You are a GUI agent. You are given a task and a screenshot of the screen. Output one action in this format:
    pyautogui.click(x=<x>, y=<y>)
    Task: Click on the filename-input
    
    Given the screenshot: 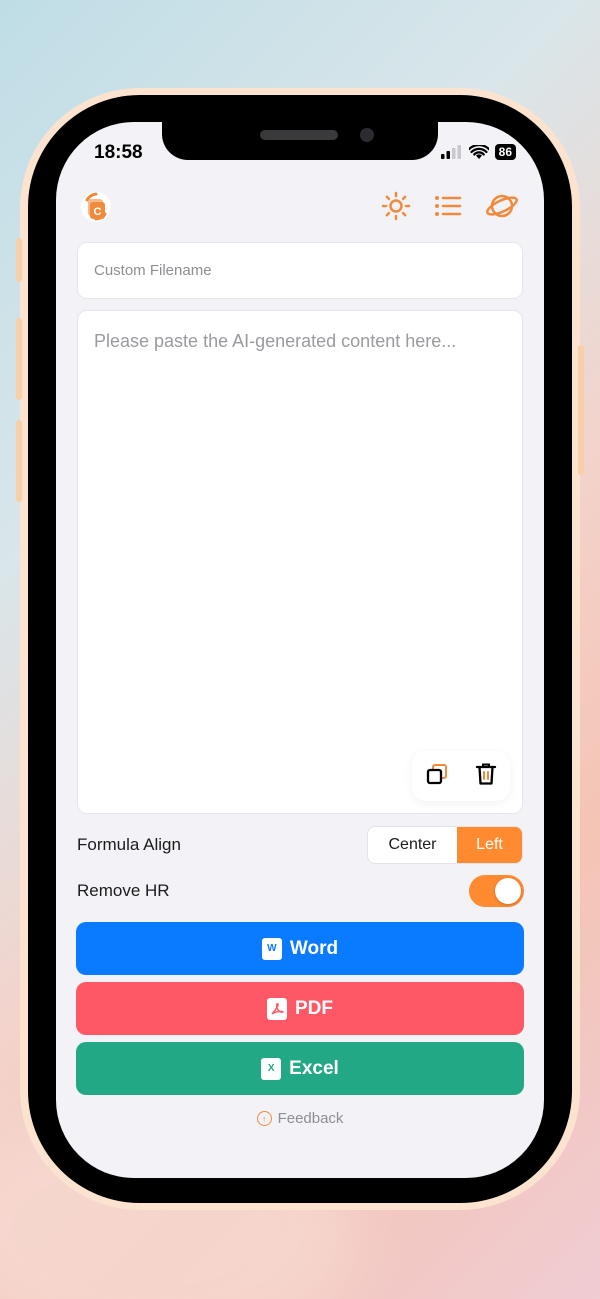 What is the action you would take?
    pyautogui.click(x=300, y=270)
    